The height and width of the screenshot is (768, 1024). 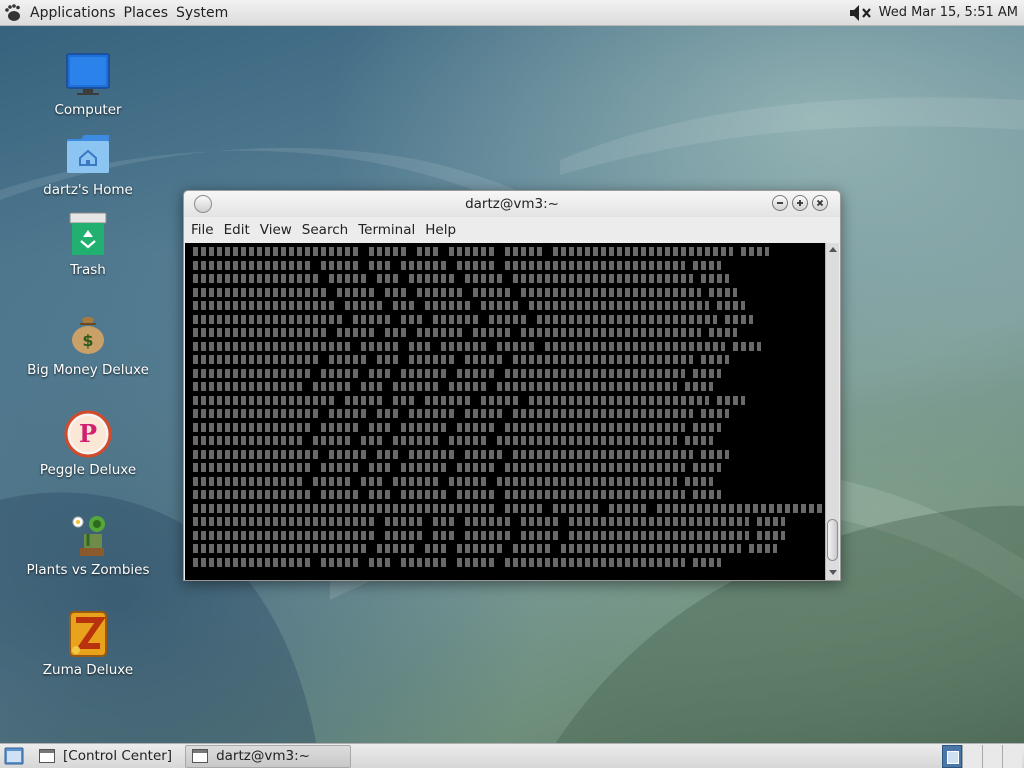 What do you see at coordinates (512, 230) in the screenshot?
I see `terminal-menubar: File Edit View Search Terminal Help` at bounding box center [512, 230].